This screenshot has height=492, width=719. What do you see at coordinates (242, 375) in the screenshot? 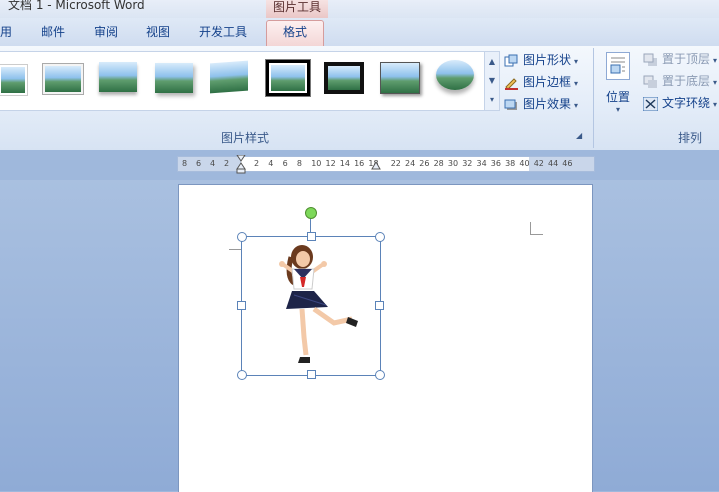
I see `resize-handle-sw` at bounding box center [242, 375].